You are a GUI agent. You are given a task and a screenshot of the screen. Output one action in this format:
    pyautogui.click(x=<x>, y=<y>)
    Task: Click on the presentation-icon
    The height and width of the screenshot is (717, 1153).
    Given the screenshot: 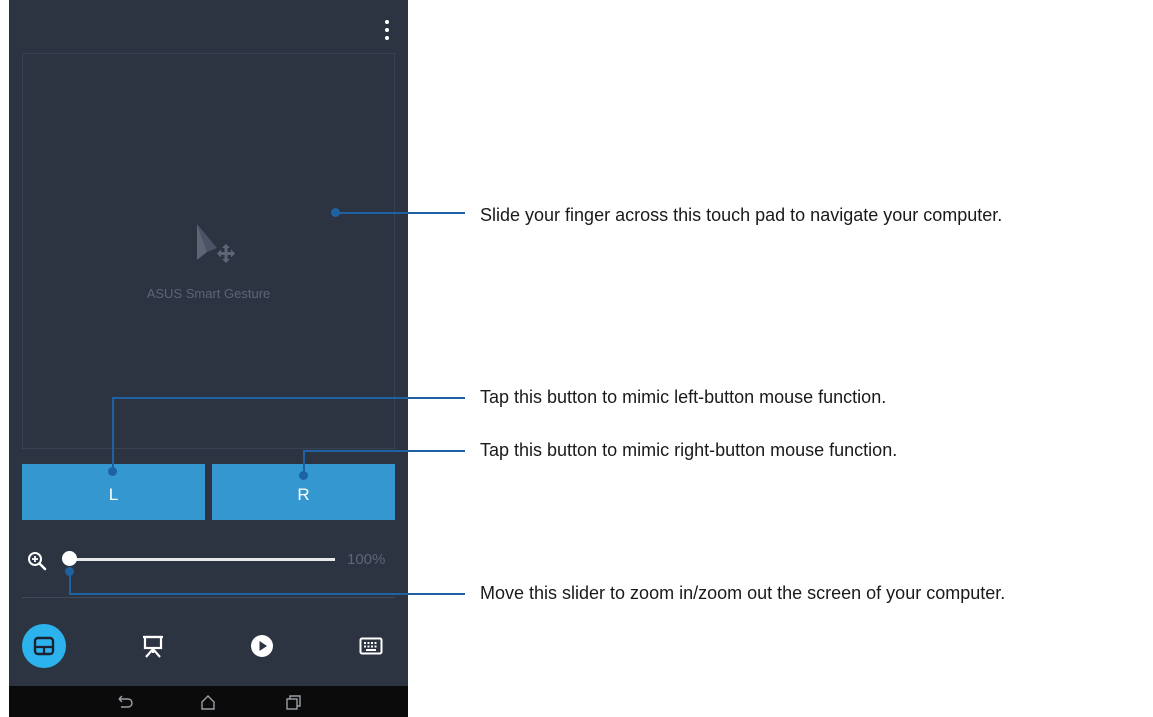 What is the action you would take?
    pyautogui.click(x=153, y=646)
    